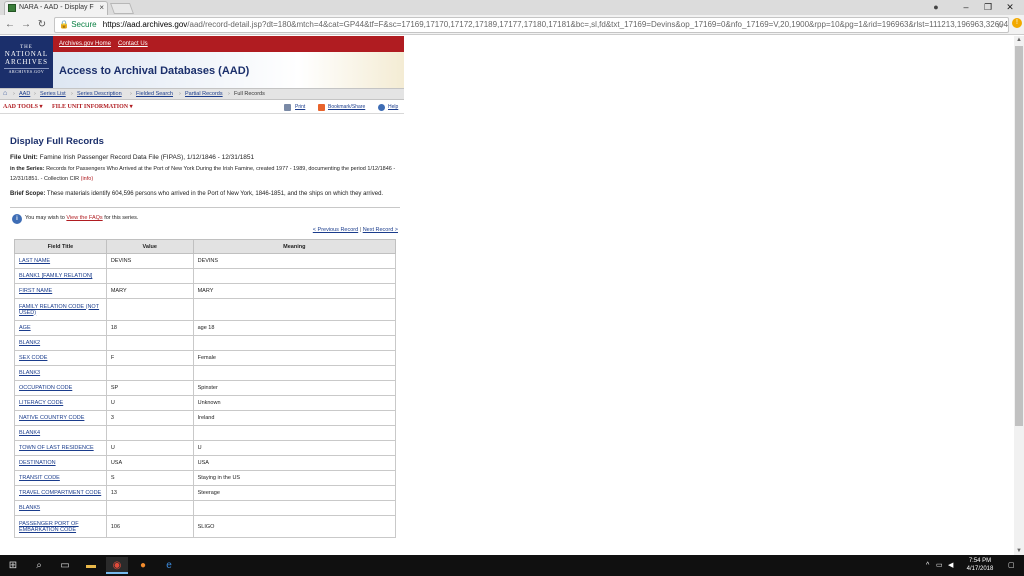  I want to click on bookmark-star-icon: ☆, so click(1000, 25).